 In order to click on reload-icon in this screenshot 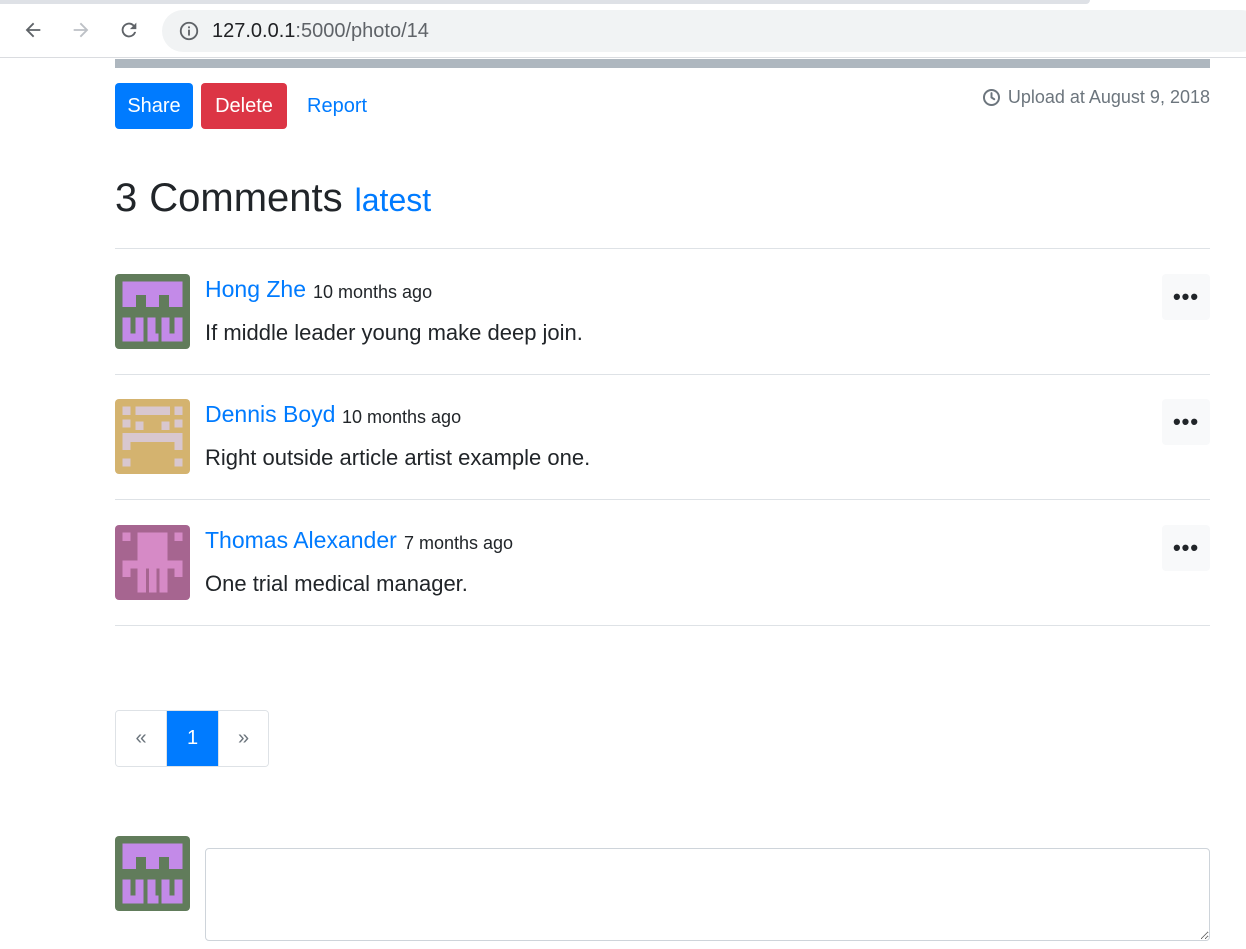, I will do `click(129, 30)`.